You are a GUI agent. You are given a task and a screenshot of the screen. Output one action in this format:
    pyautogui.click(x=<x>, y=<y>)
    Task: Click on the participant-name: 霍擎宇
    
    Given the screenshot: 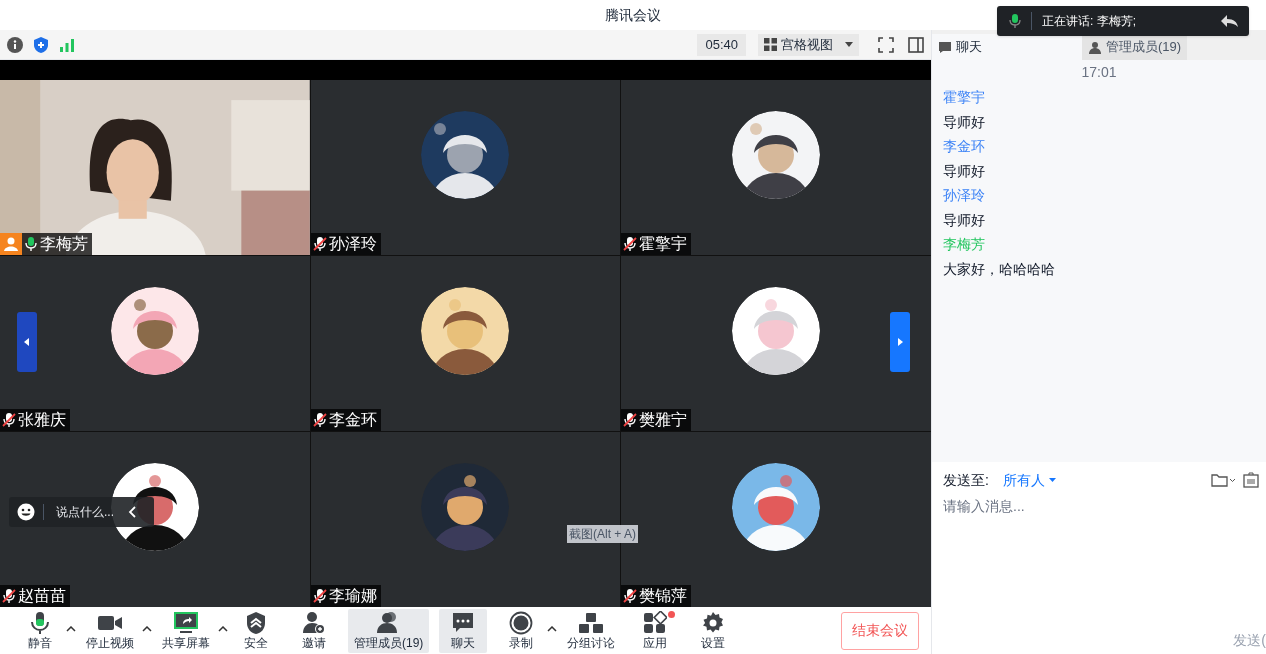 What is the action you would take?
    pyautogui.click(x=663, y=244)
    